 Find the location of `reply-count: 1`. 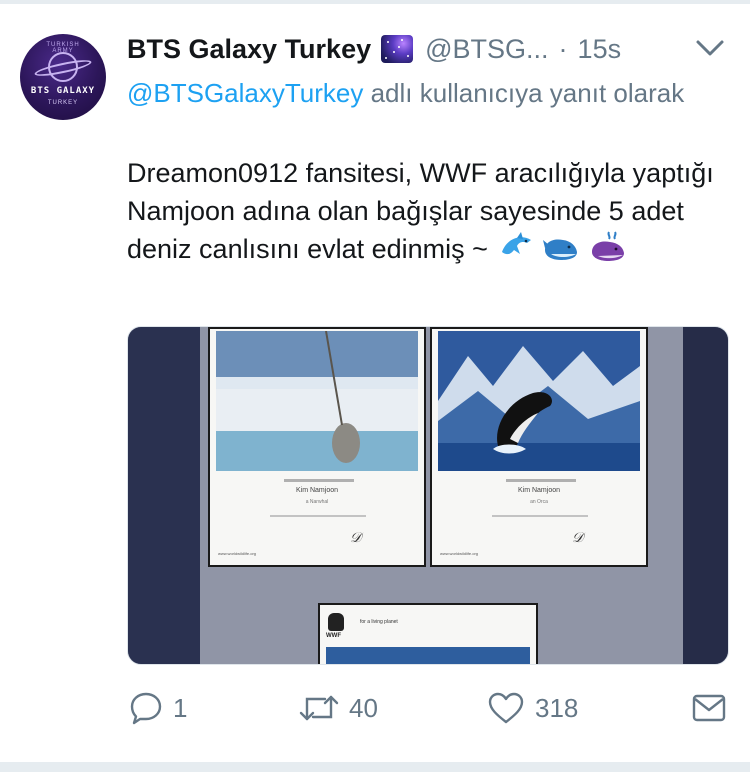

reply-count: 1 is located at coordinates (180, 707).